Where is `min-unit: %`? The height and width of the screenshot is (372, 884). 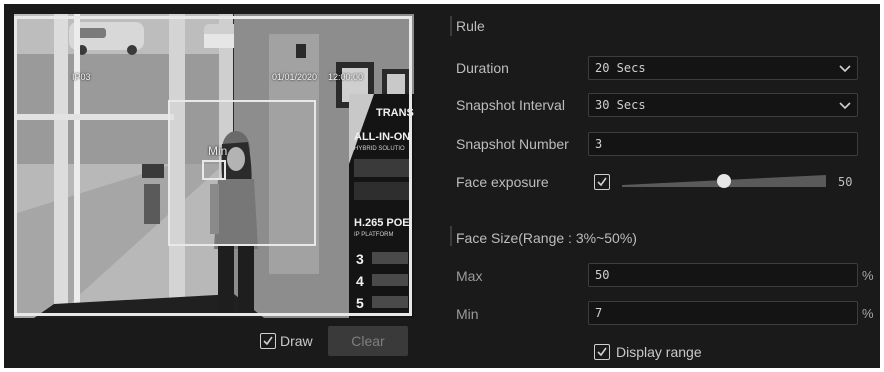 min-unit: % is located at coordinates (868, 313).